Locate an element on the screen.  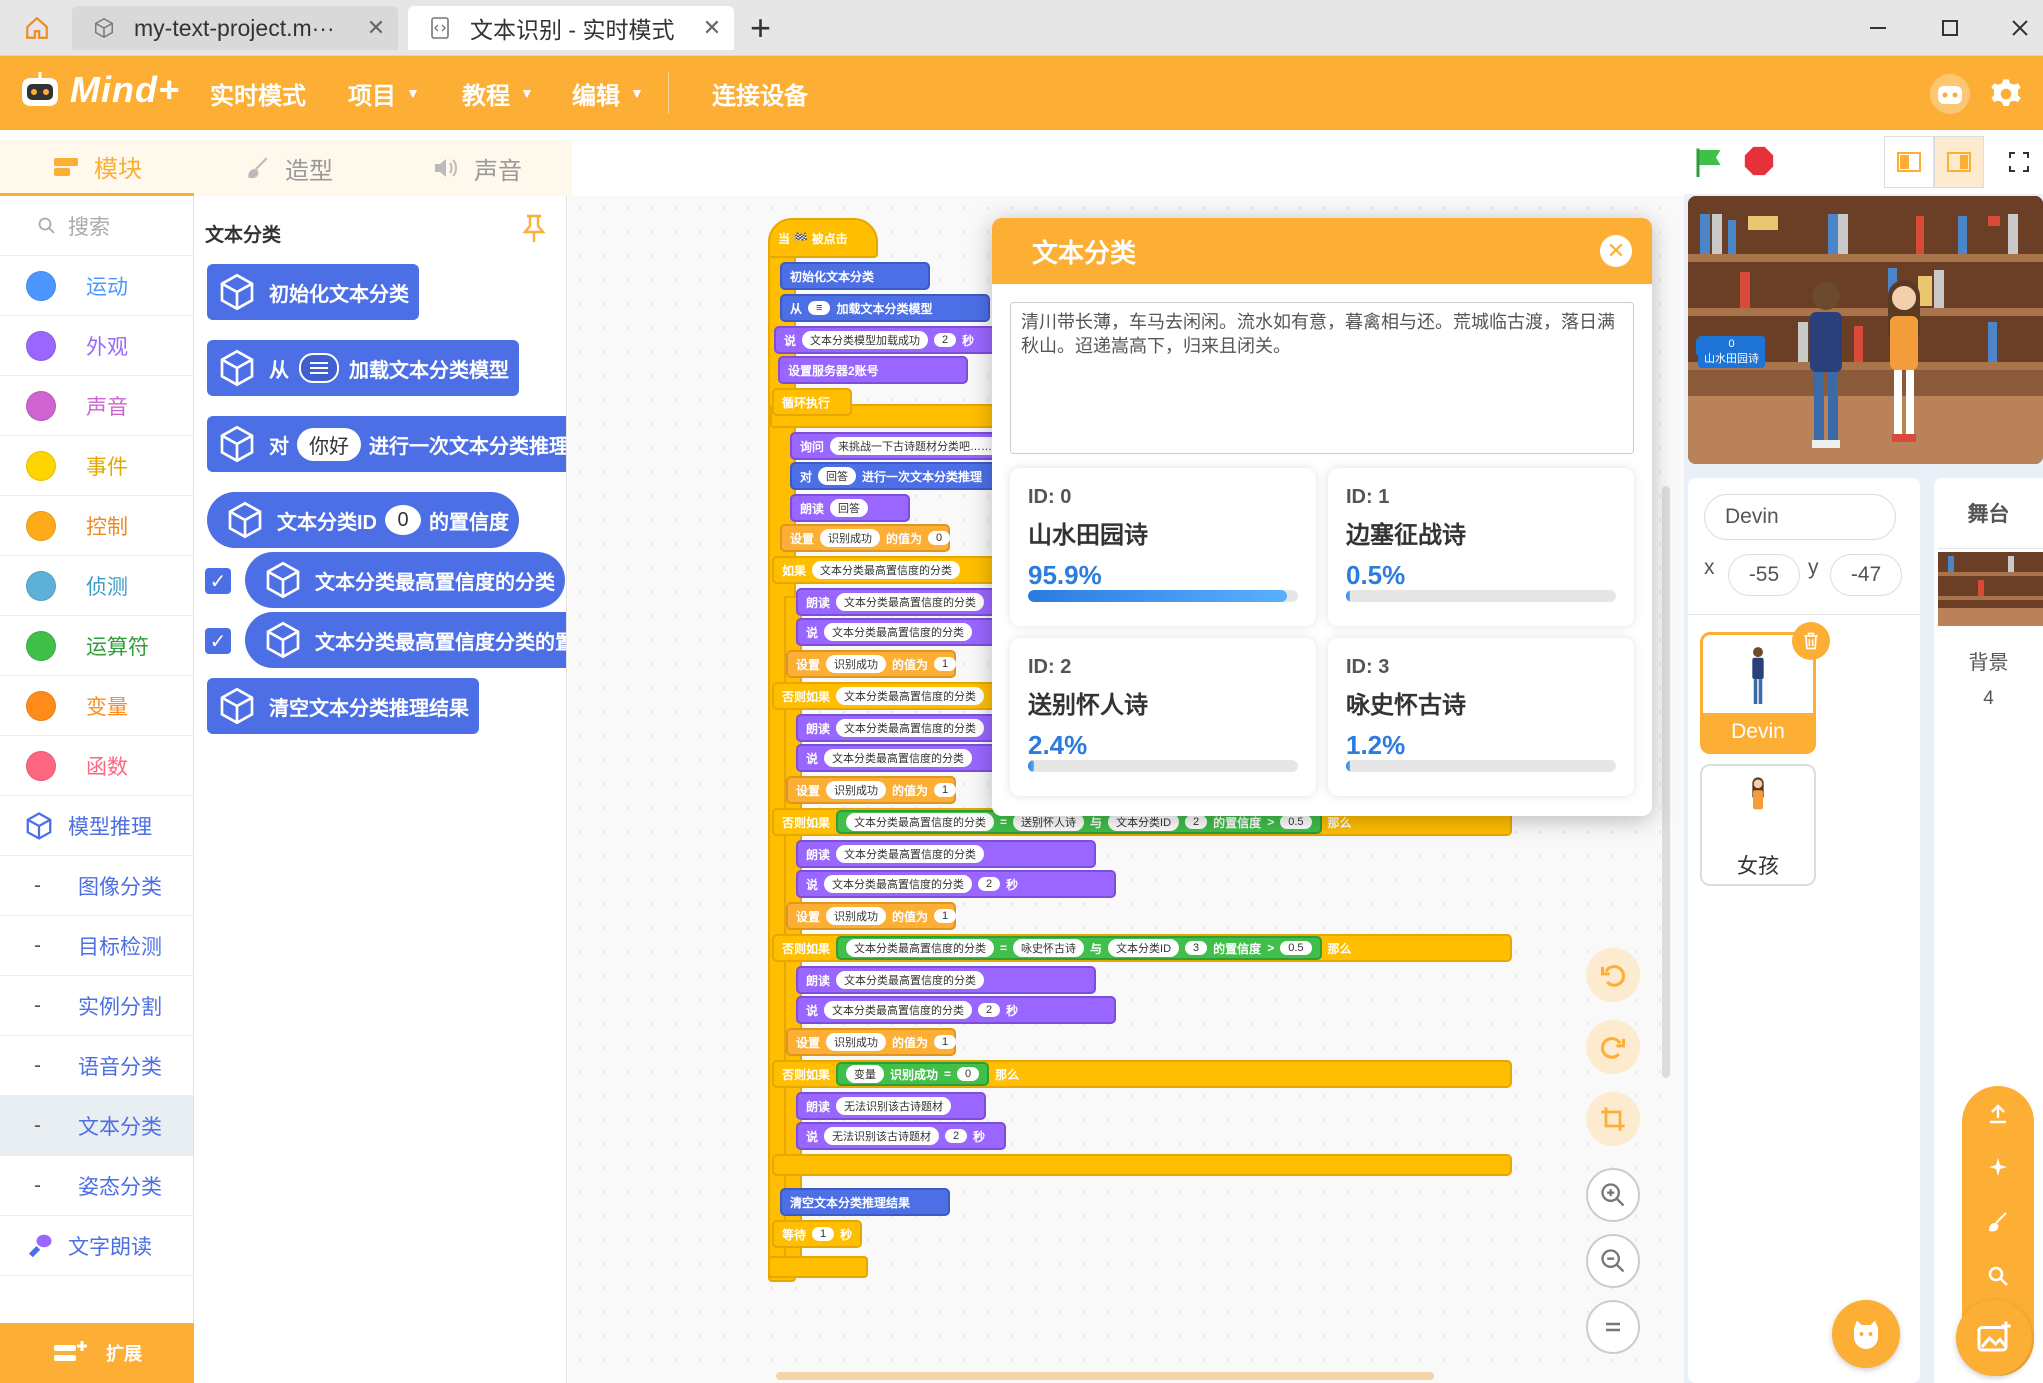
redo-button is located at coordinates (1613, 1047).